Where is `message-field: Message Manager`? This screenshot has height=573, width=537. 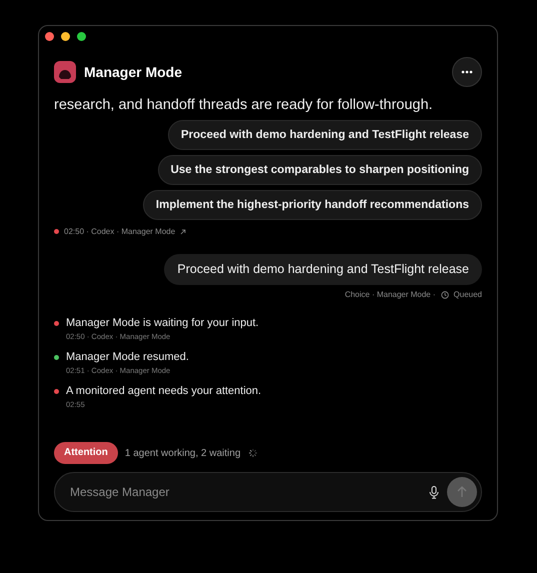 message-field: Message Manager is located at coordinates (268, 492).